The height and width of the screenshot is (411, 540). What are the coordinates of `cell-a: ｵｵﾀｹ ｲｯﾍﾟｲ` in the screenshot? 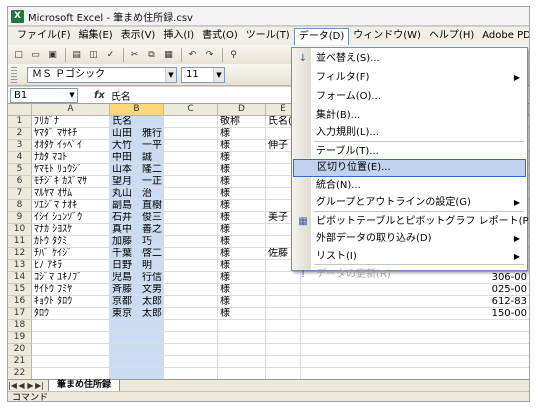 It's located at (71, 146).